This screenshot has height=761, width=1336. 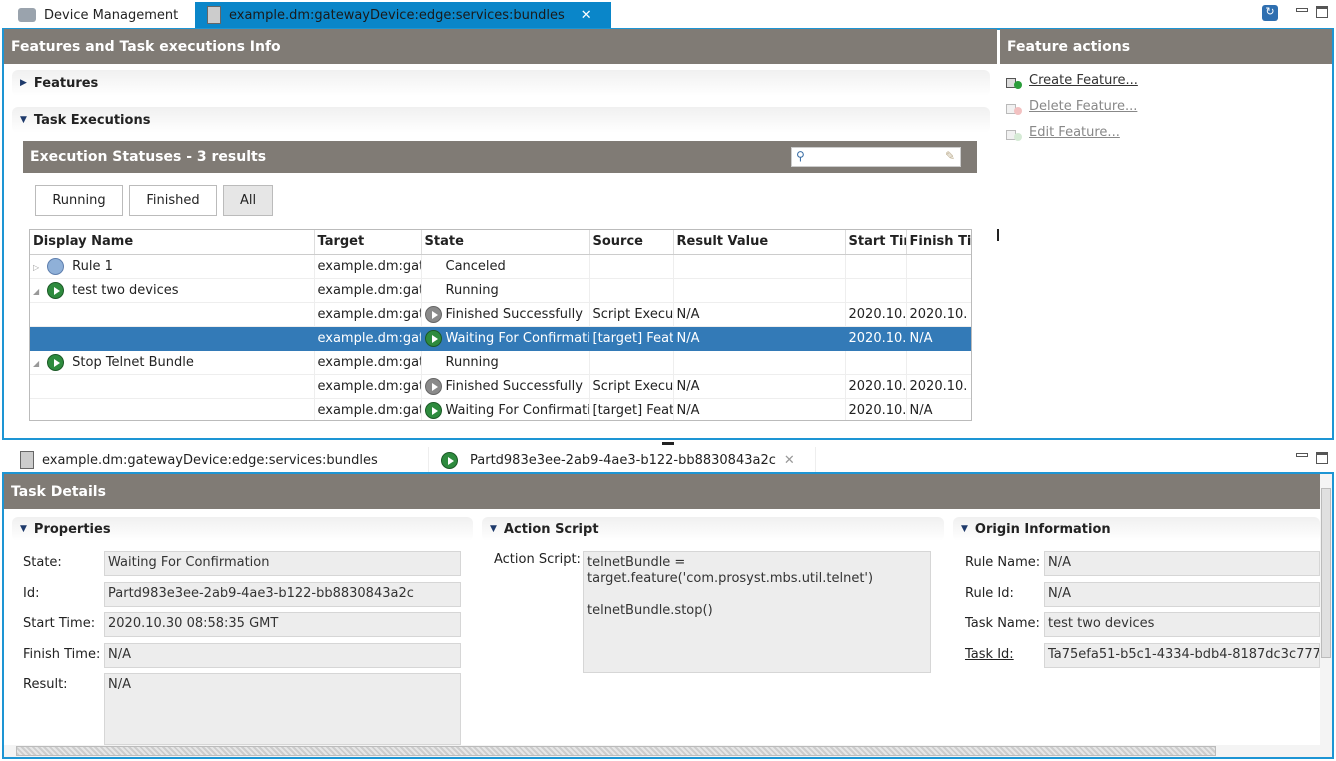 What do you see at coordinates (505, 266) in the screenshot?
I see `state-cell: Canceled` at bounding box center [505, 266].